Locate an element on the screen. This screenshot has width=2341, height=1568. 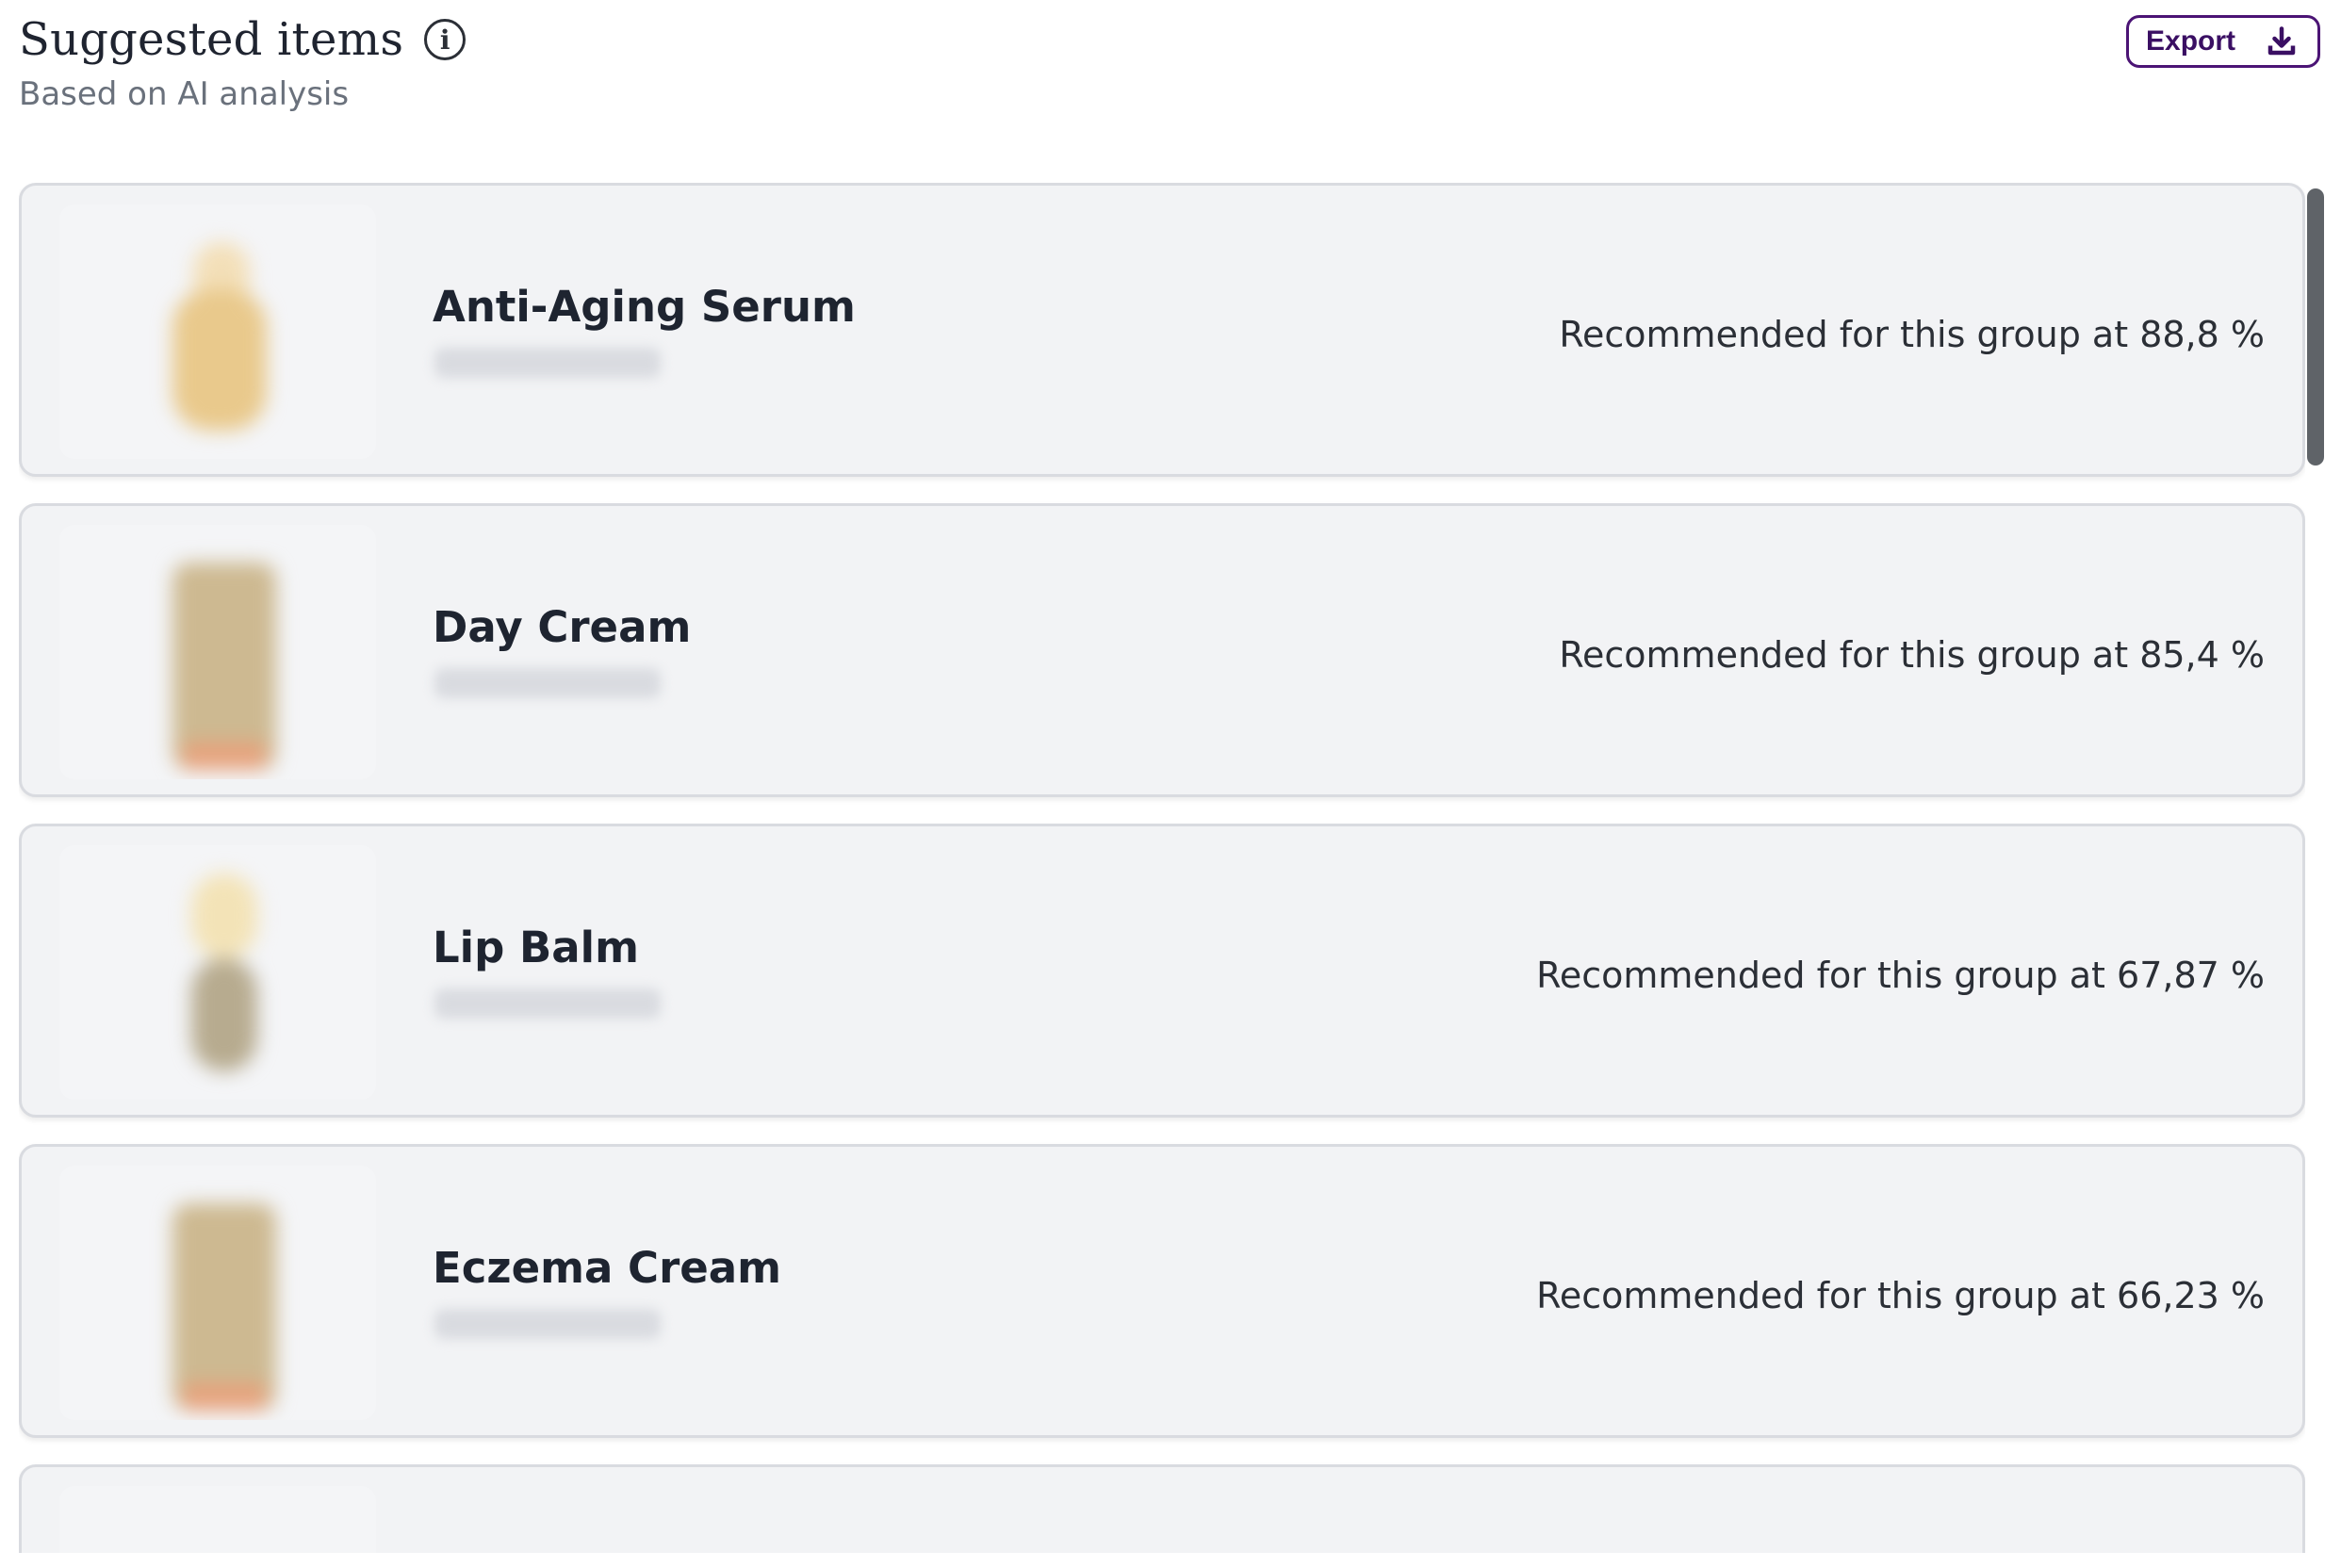
recommendation-score: Recommended for this group at 66,23 % is located at coordinates (1900, 1295).